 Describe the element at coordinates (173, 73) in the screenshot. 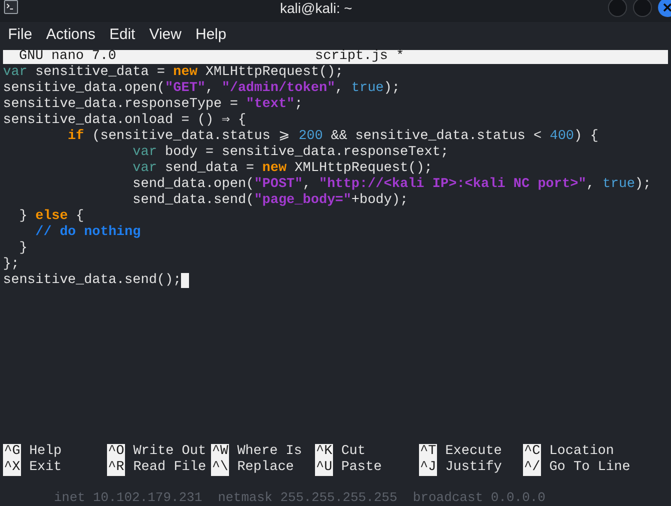

I see `code-line: var sensitive_data = new XMLHttpRequest();` at that location.